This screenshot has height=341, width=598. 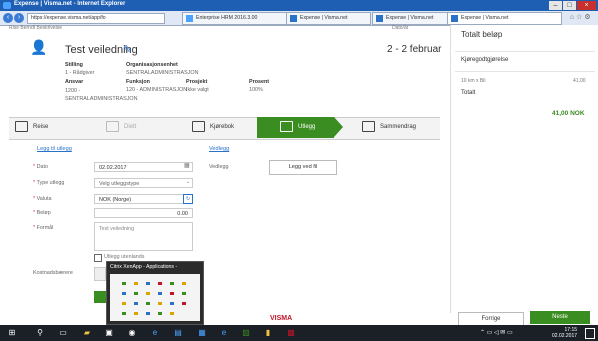 I want to click on attach-file-button: Legg ved fil, so click(x=303, y=167).